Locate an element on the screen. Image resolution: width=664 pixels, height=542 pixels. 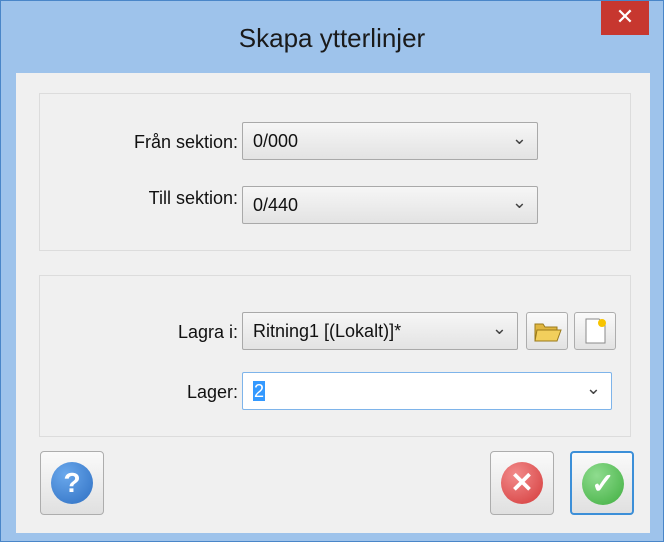
to-section-dropdown: 0/440 ⌄ is located at coordinates (390, 205).